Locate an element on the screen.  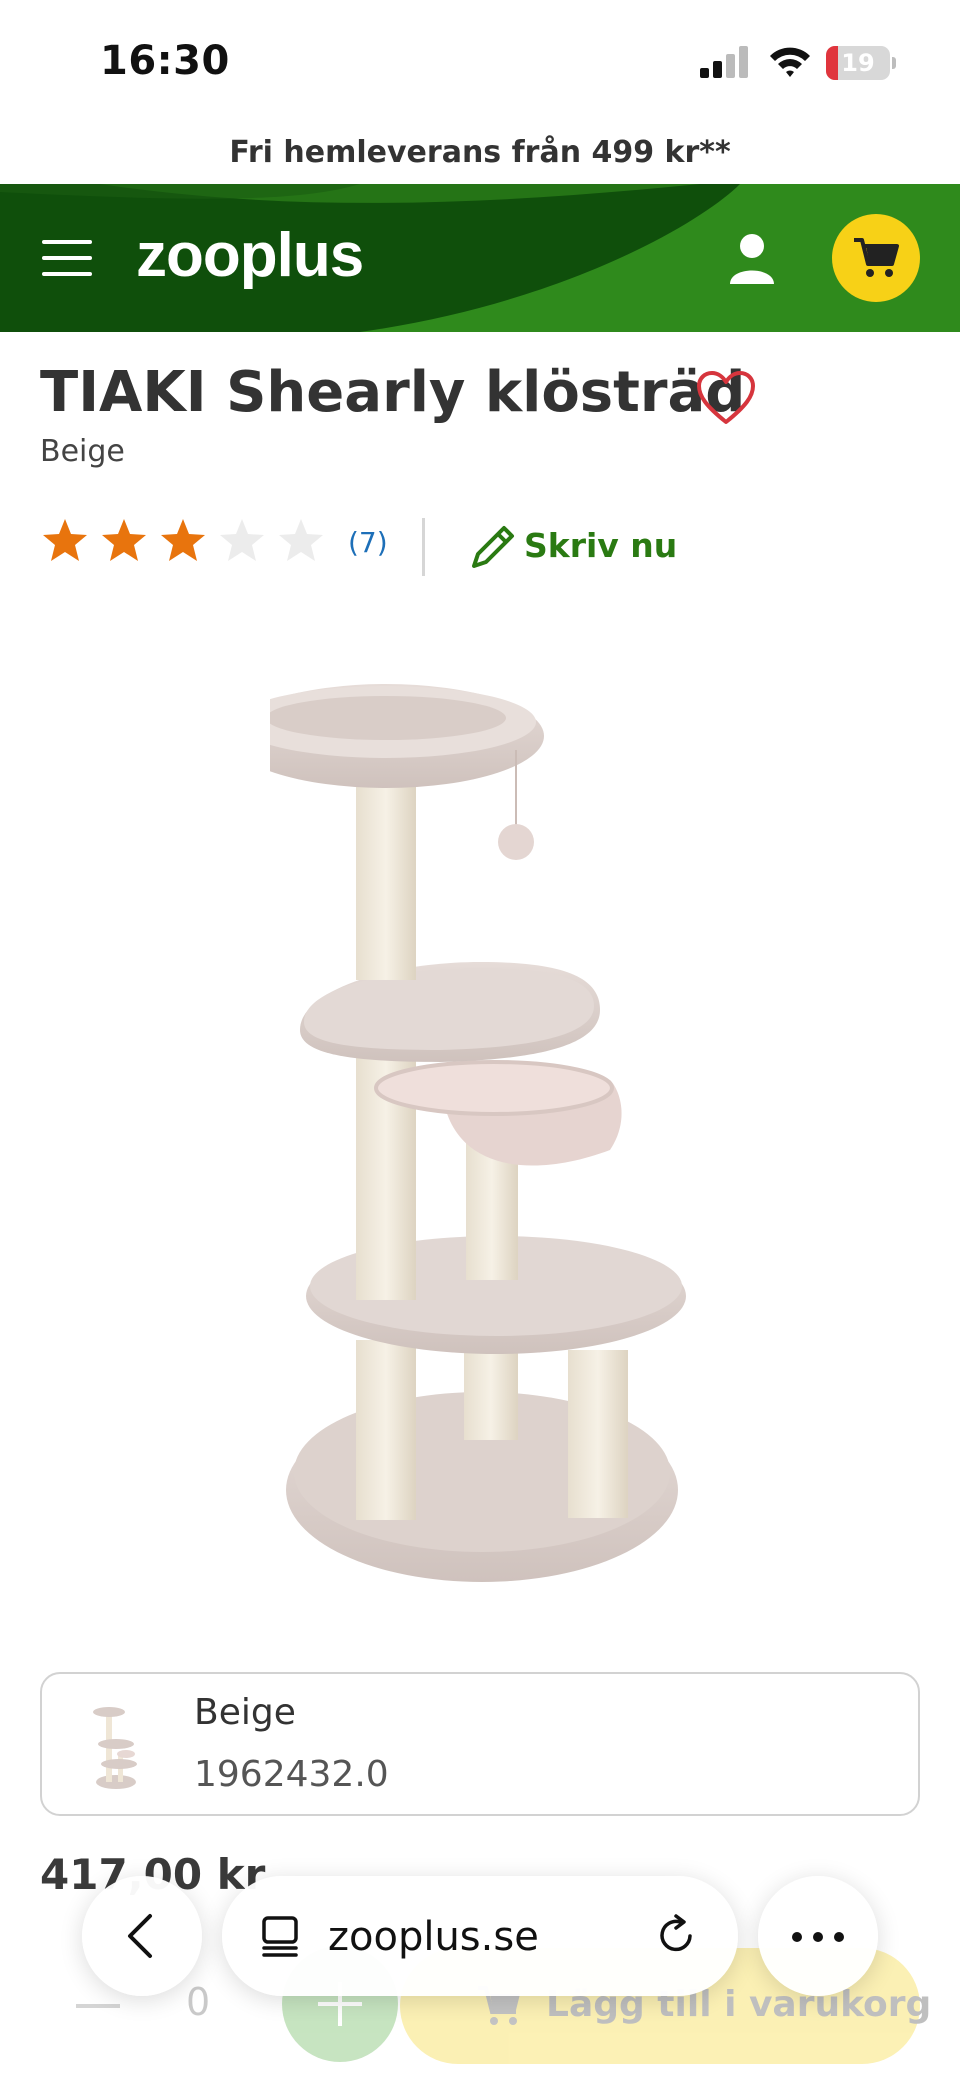
battery-level: 19 is located at coordinates (858, 63).